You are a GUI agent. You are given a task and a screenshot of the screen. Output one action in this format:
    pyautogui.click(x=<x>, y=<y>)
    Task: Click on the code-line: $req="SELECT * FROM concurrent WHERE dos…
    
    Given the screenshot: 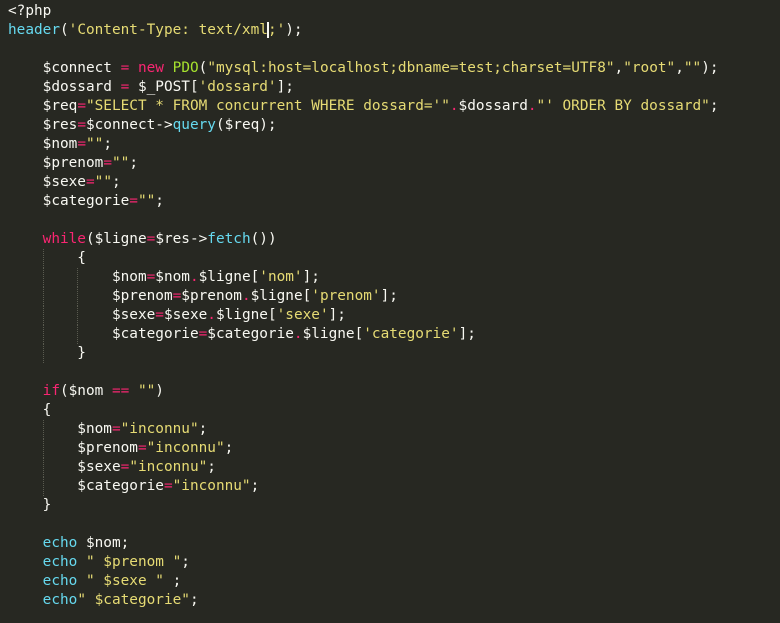 What is the action you would take?
    pyautogui.click(x=394, y=106)
    